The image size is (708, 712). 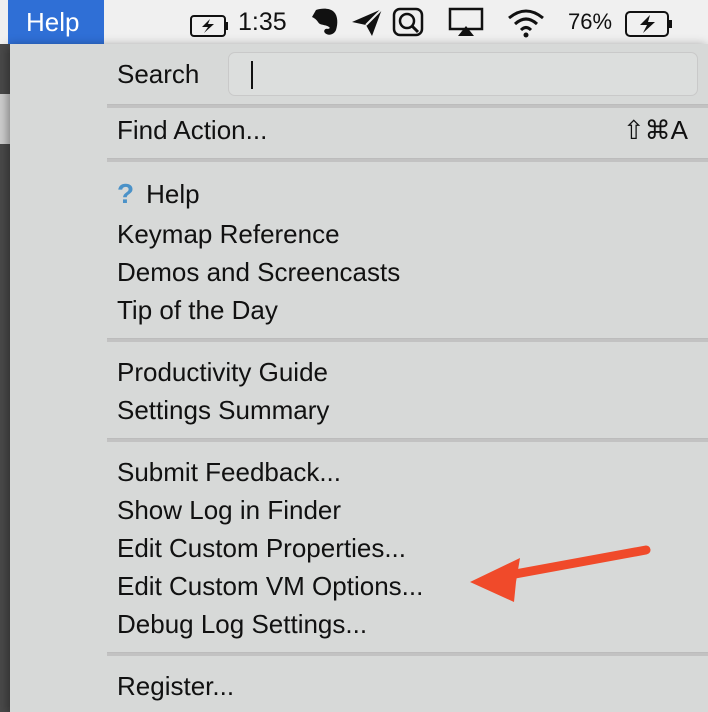 What do you see at coordinates (210, 26) in the screenshot?
I see `battery-charging-icon` at bounding box center [210, 26].